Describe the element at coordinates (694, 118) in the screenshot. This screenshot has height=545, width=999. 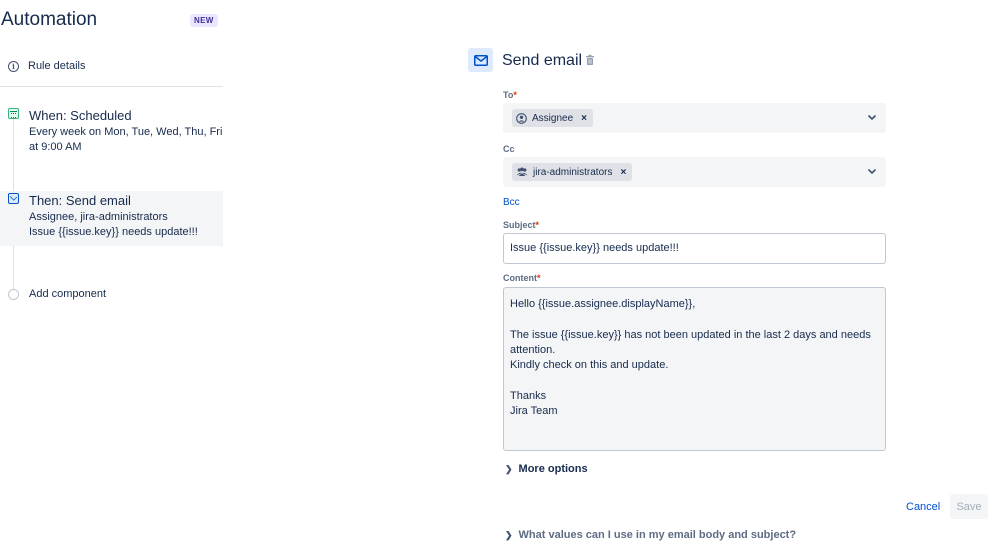
I see `to-select: Assignee ×` at that location.